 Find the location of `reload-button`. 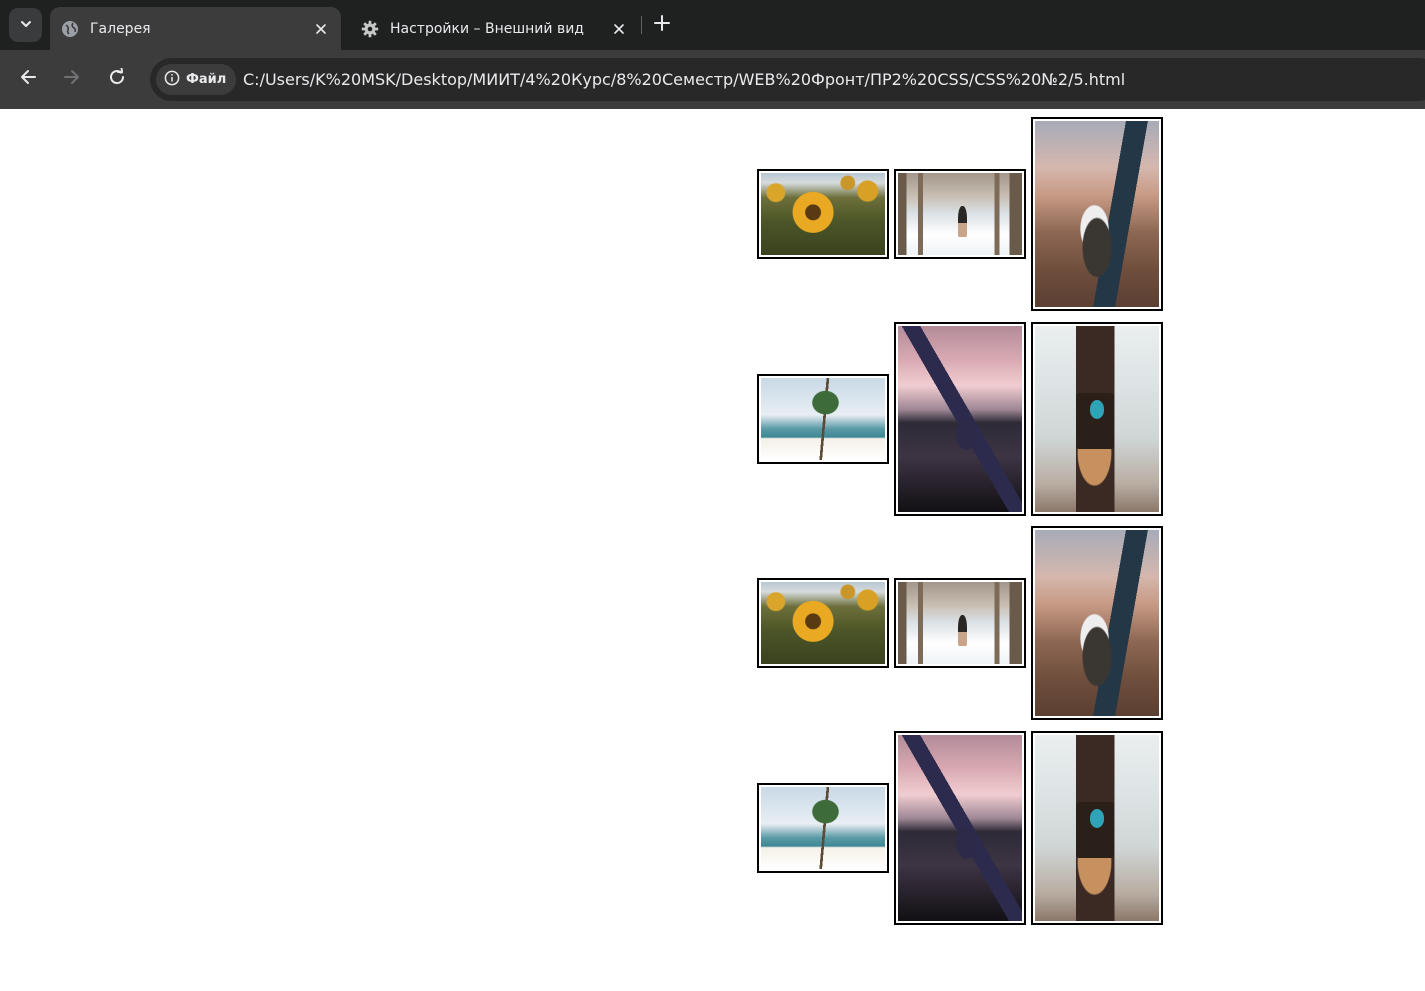

reload-button is located at coordinates (117, 79).